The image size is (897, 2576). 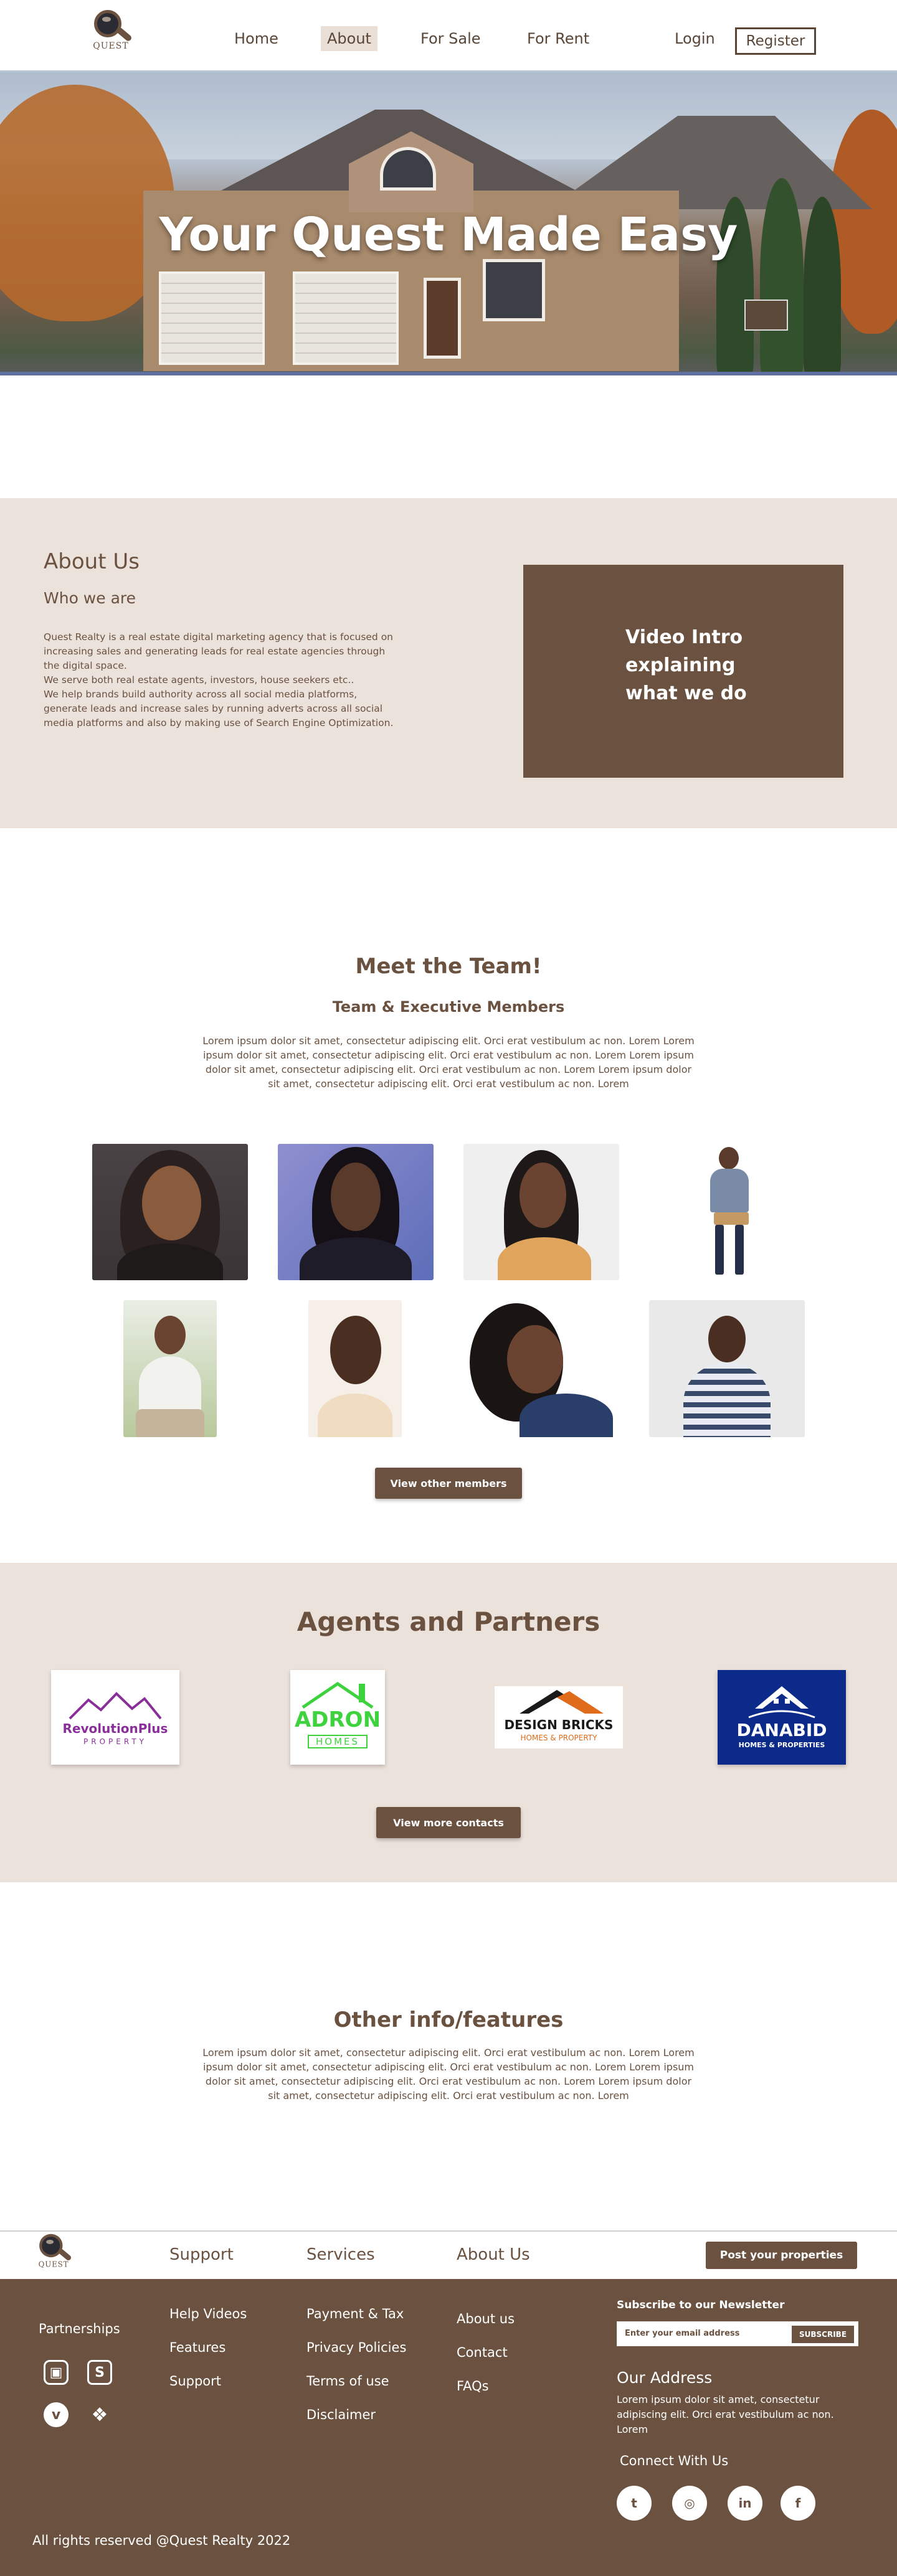 What do you see at coordinates (161, 2540) in the screenshot?
I see `copyright-text: All rights reserved @Quest Realty 2022` at bounding box center [161, 2540].